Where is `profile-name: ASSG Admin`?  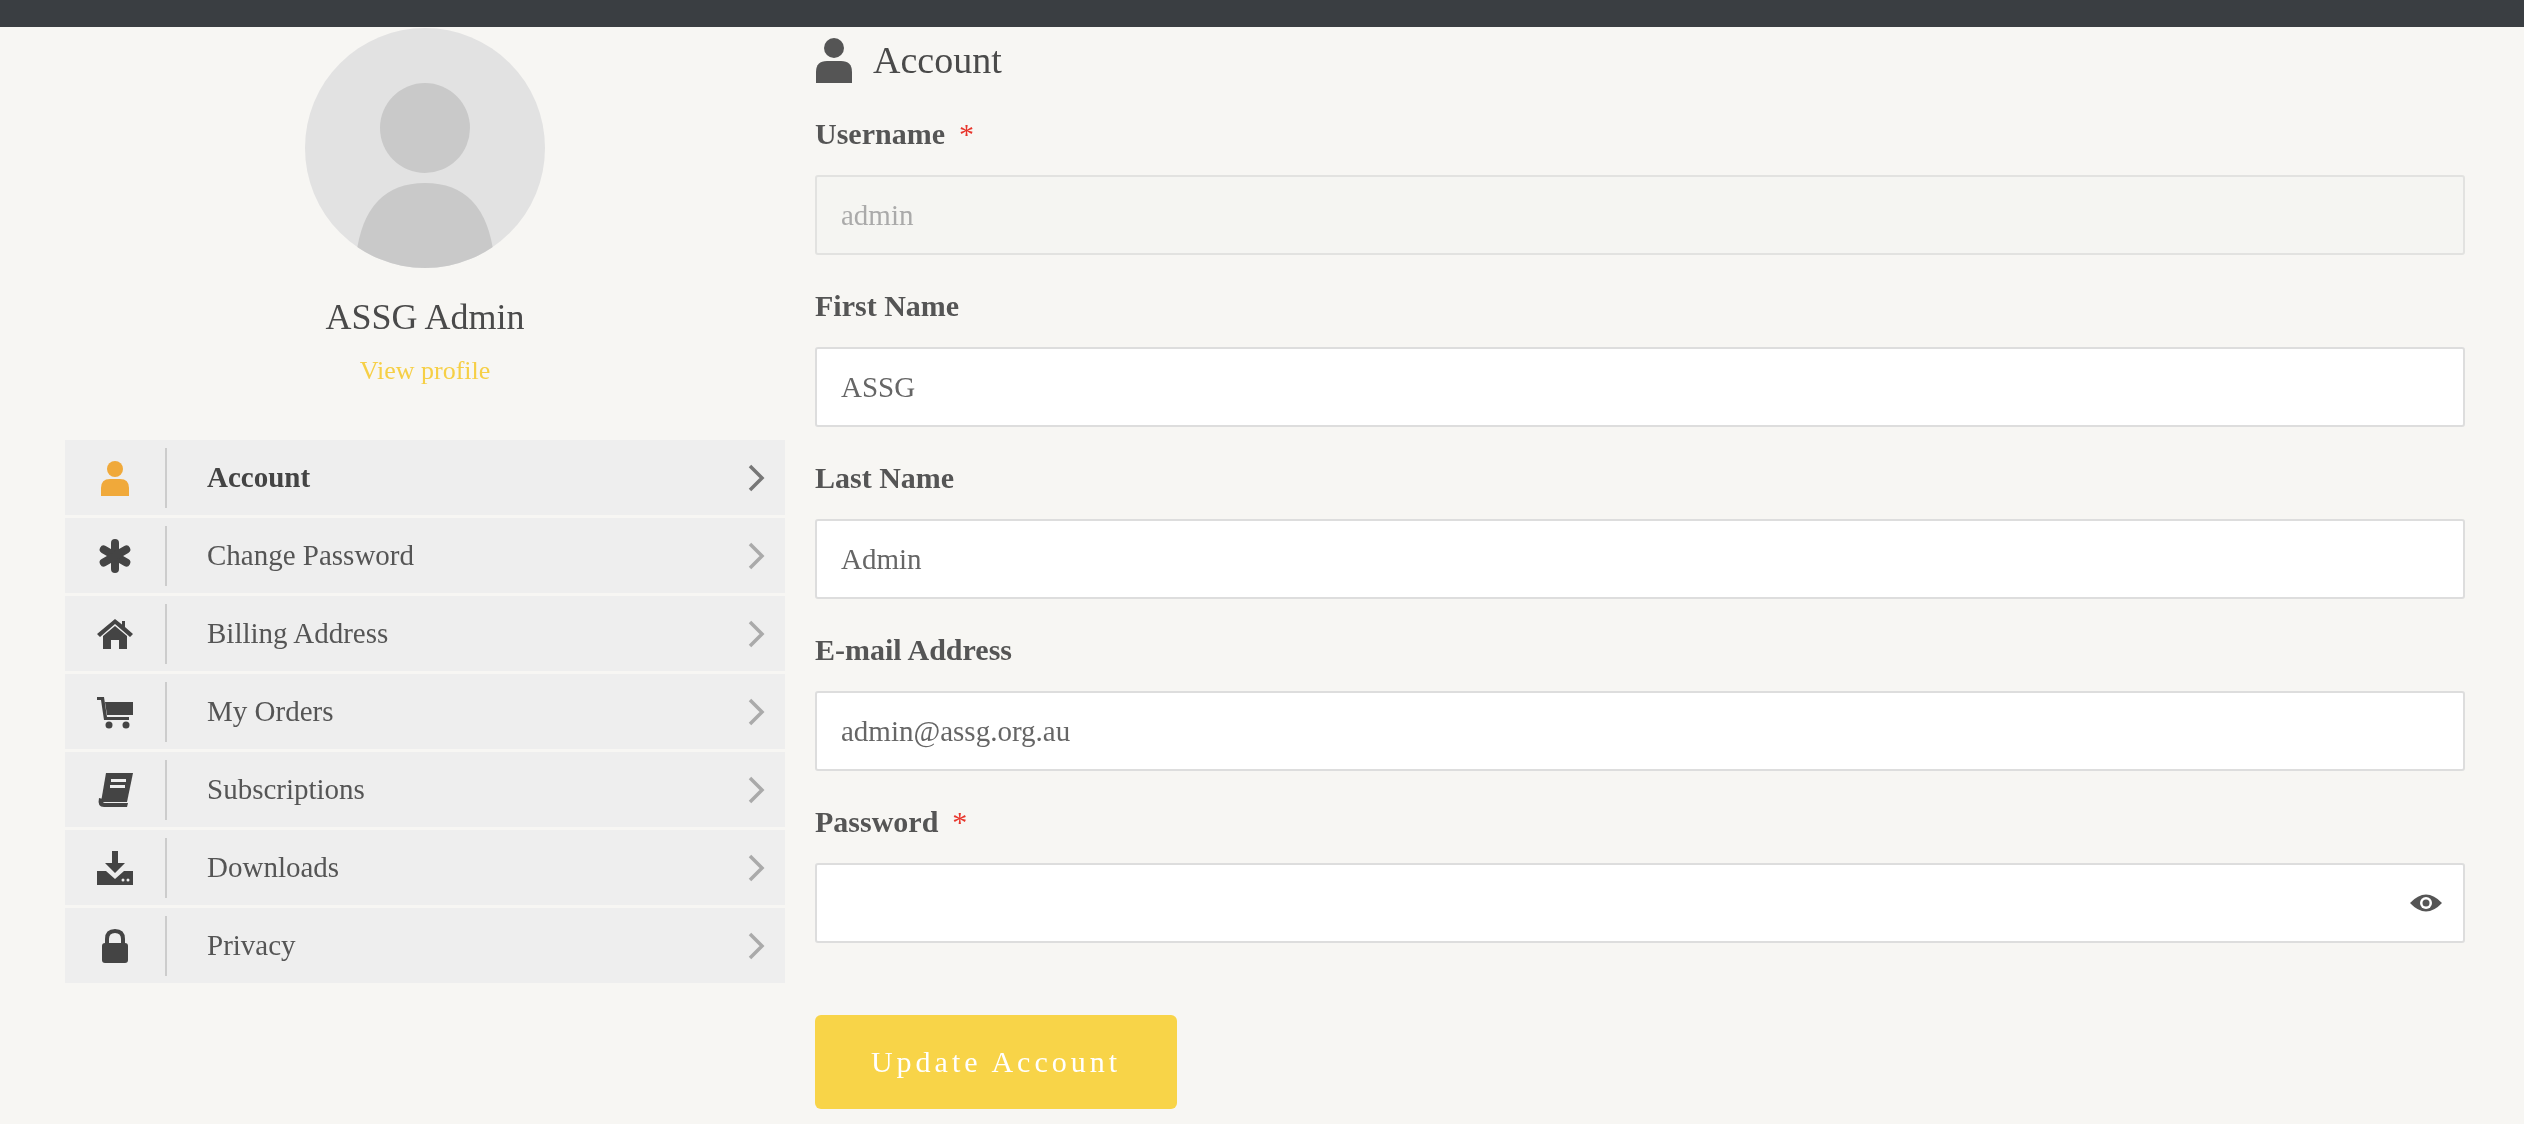 profile-name: ASSG Admin is located at coordinates (425, 317).